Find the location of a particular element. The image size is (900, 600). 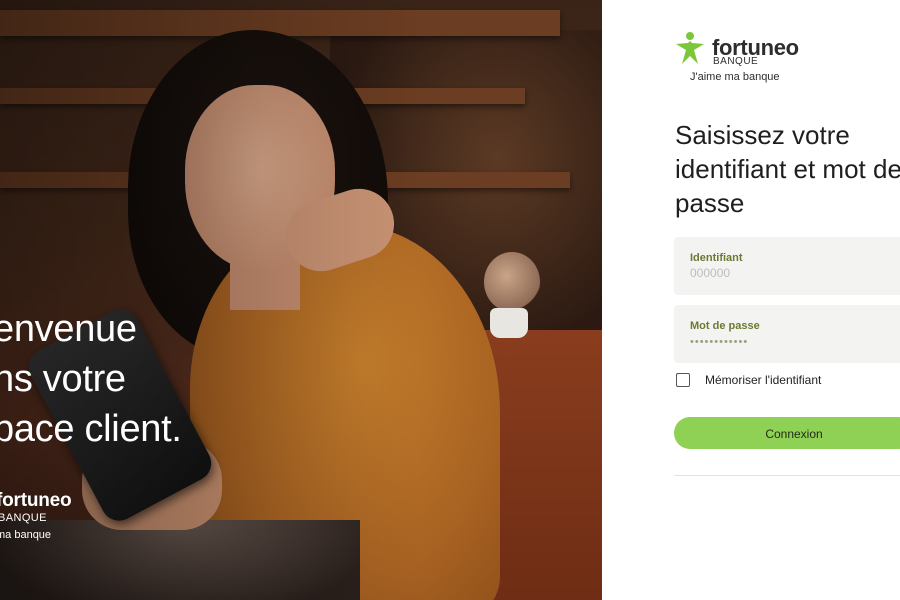

hero-welcome-text: envenue ns votre pace client. is located at coordinates (91, 379).